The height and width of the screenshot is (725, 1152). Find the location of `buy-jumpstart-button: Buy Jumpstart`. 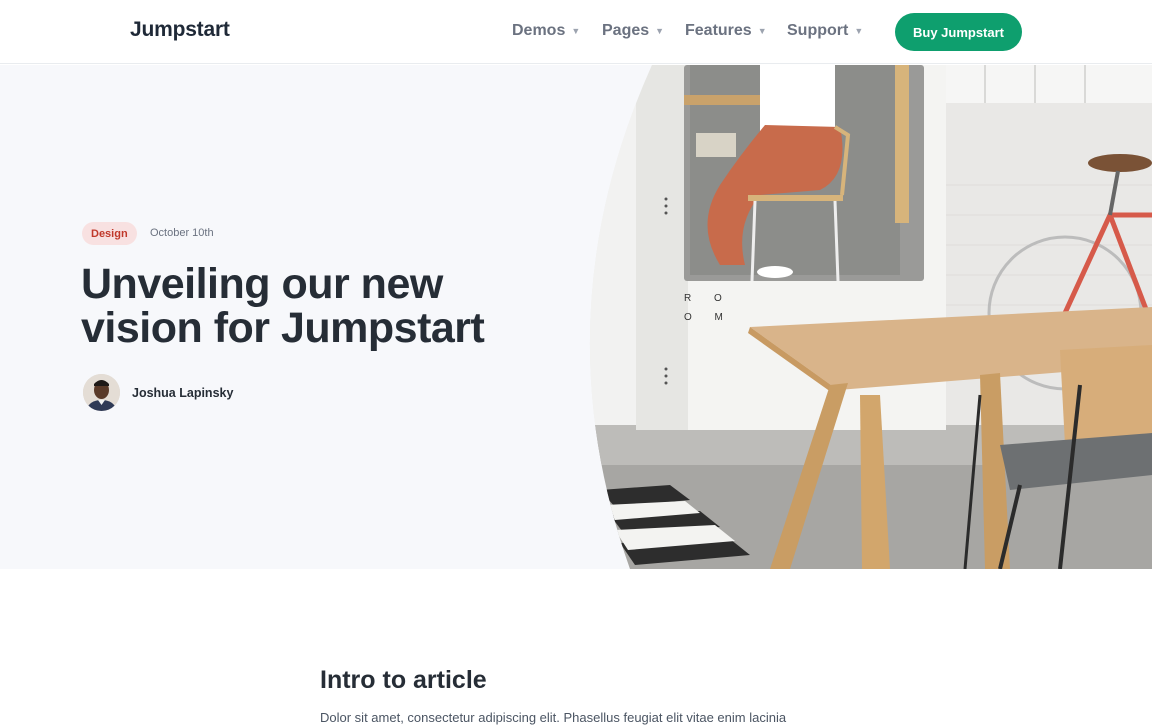

buy-jumpstart-button: Buy Jumpstart is located at coordinates (958, 32).